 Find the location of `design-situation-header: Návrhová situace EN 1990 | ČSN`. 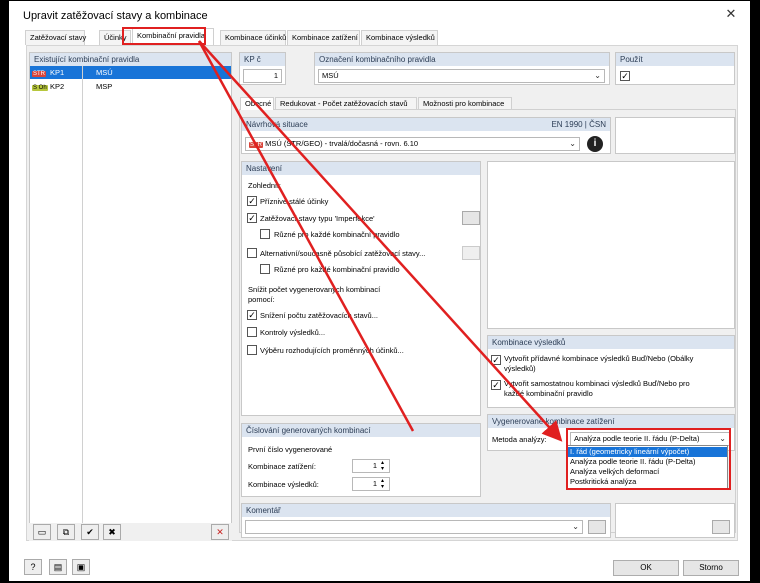

design-situation-header: Návrhová situace EN 1990 | ČSN is located at coordinates (426, 124).